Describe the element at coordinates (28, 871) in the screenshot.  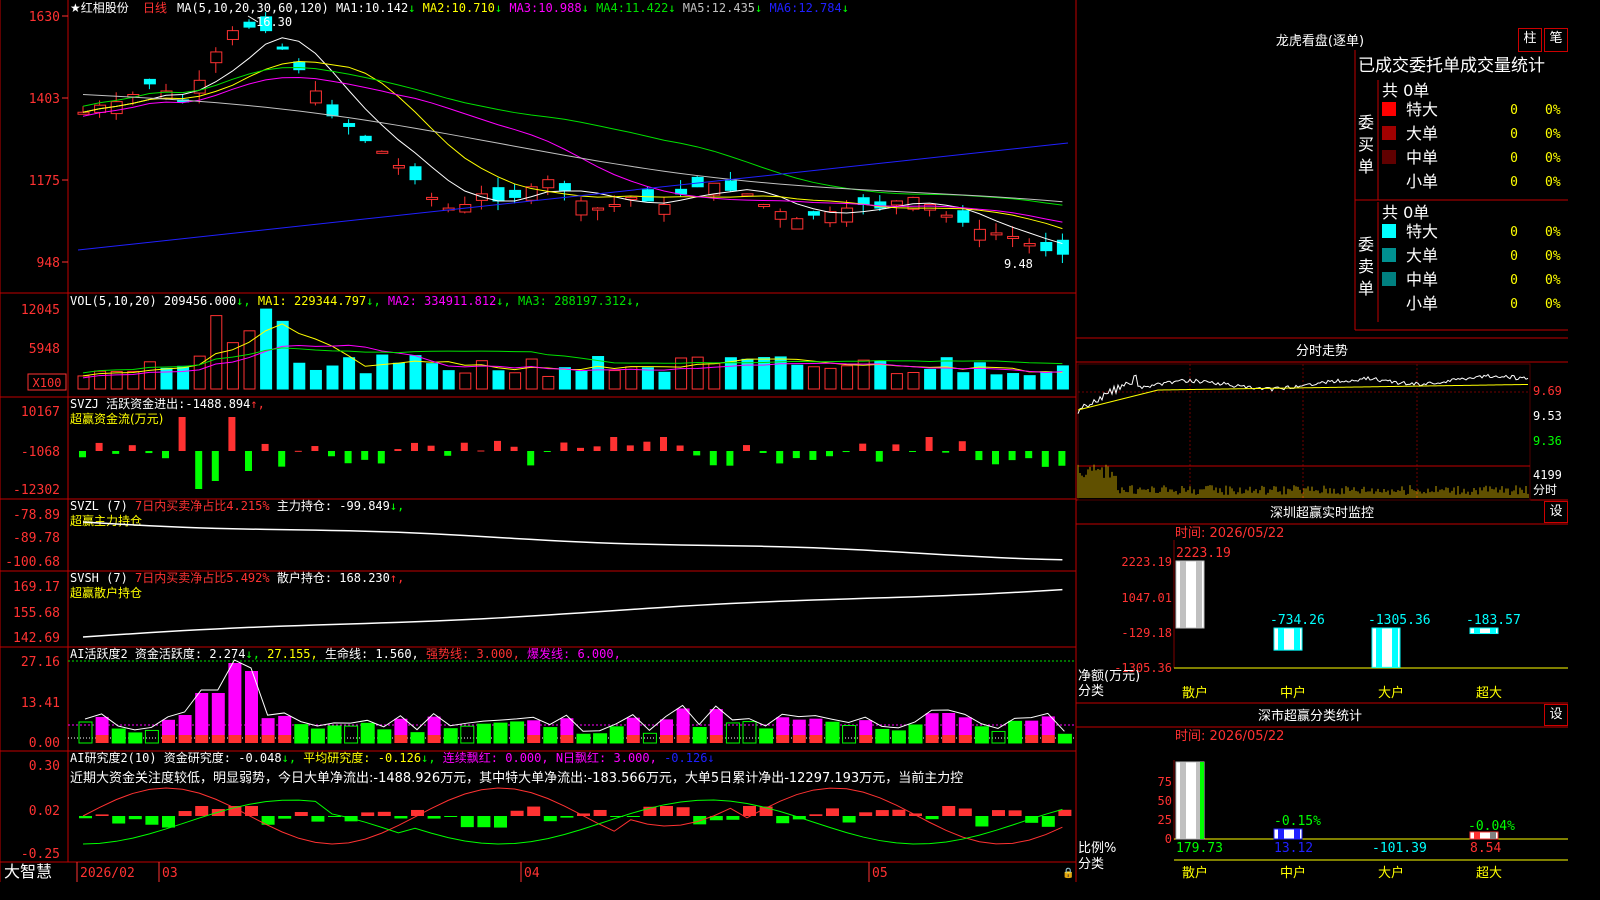
I see `brand-logo: 大智慧` at that location.